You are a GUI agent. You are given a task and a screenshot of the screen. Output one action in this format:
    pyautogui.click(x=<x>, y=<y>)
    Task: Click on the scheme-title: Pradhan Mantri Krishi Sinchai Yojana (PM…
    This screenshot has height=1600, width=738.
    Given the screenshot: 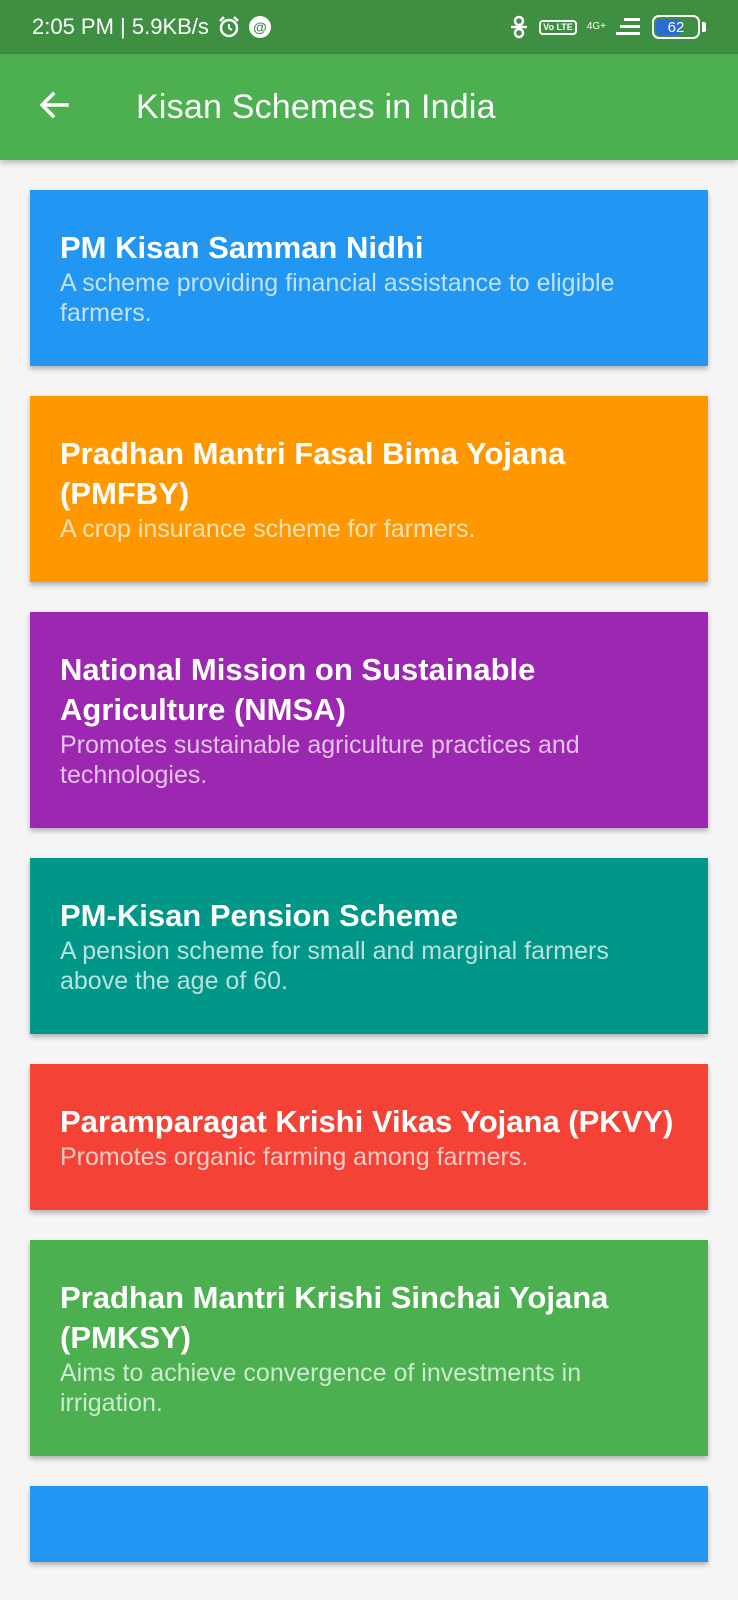 What is the action you would take?
    pyautogui.click(x=334, y=1317)
    